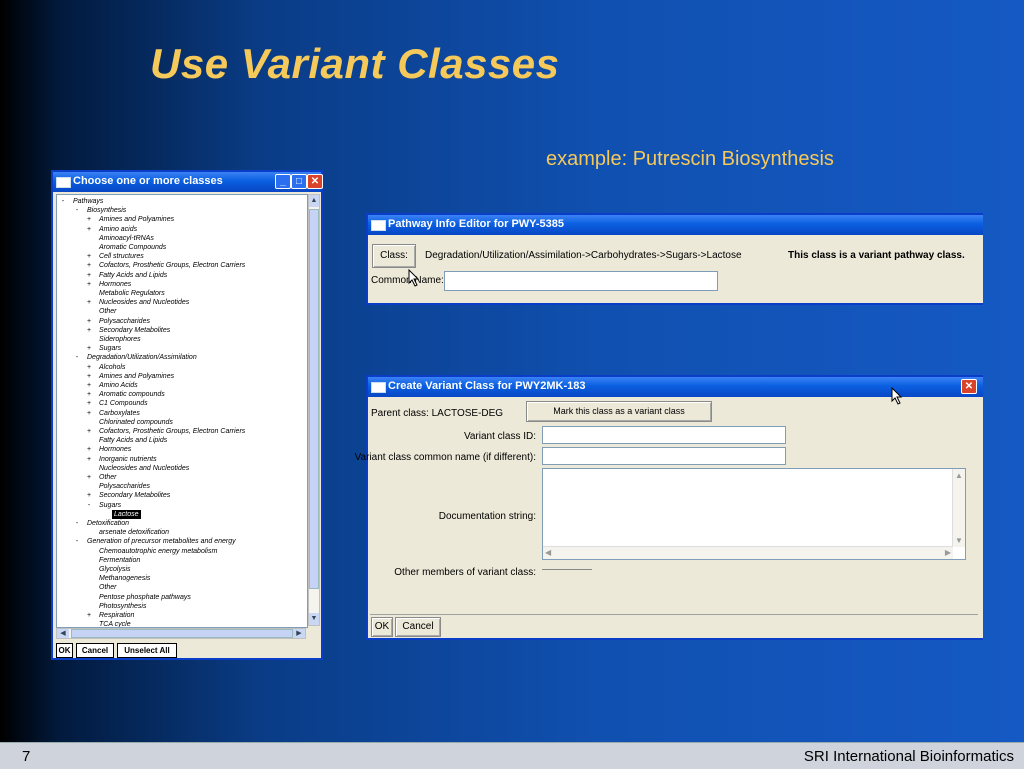 Image resolution: width=1024 pixels, height=769 pixels. I want to click on tree-item: + Respiration, so click(110, 615).